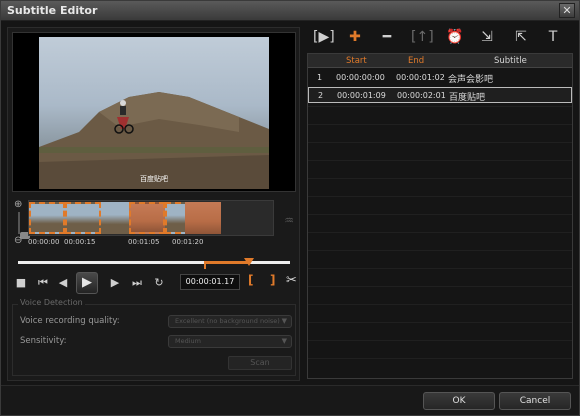 Image resolution: width=580 pixels, height=416 pixels. Describe the element at coordinates (159, 283) in the screenshot. I see `repeat-icon: ↻` at that location.